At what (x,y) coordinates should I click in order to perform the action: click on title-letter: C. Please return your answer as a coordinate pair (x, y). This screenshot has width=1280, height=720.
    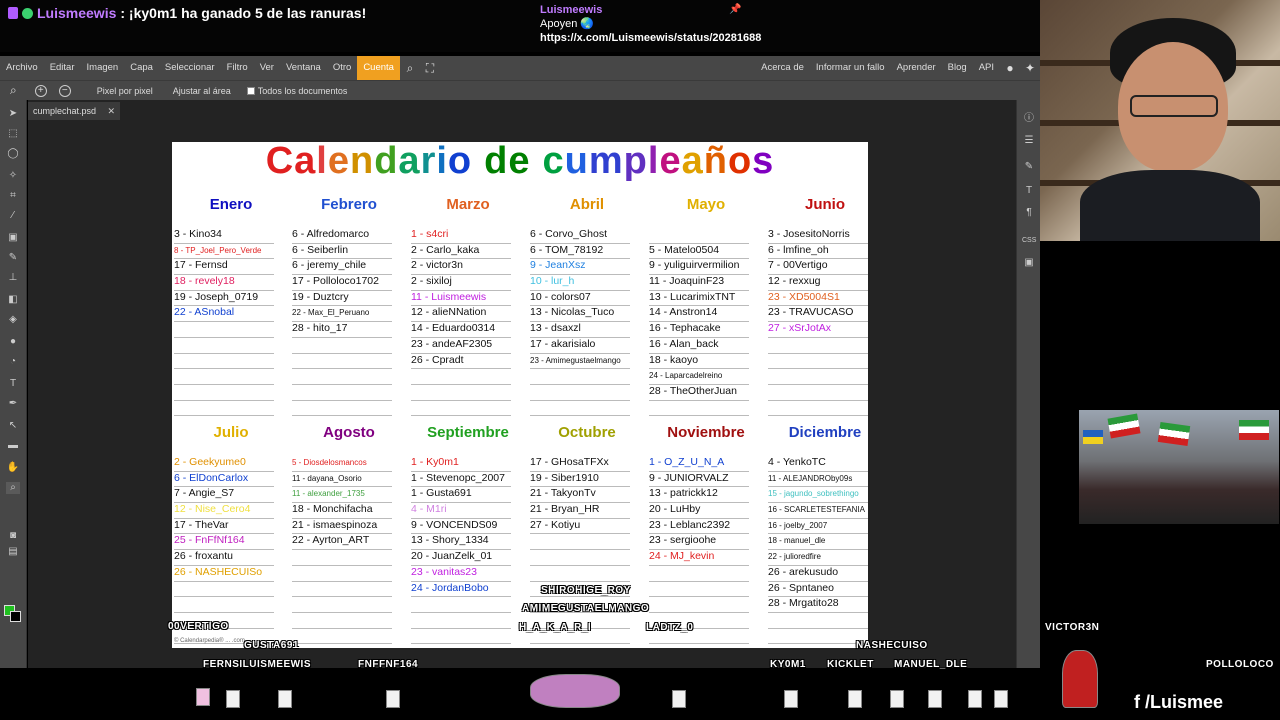
    Looking at the image, I should click on (280, 162).